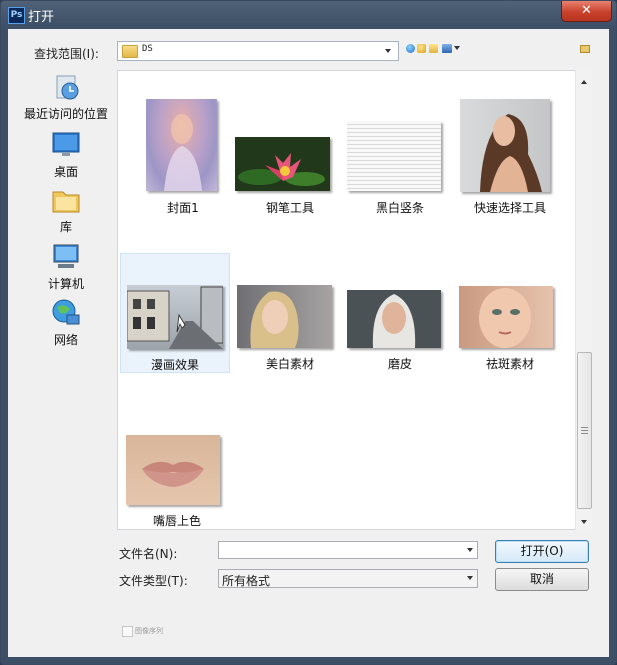 Image resolution: width=617 pixels, height=665 pixels. I want to click on recent-places-icon, so click(66, 87).